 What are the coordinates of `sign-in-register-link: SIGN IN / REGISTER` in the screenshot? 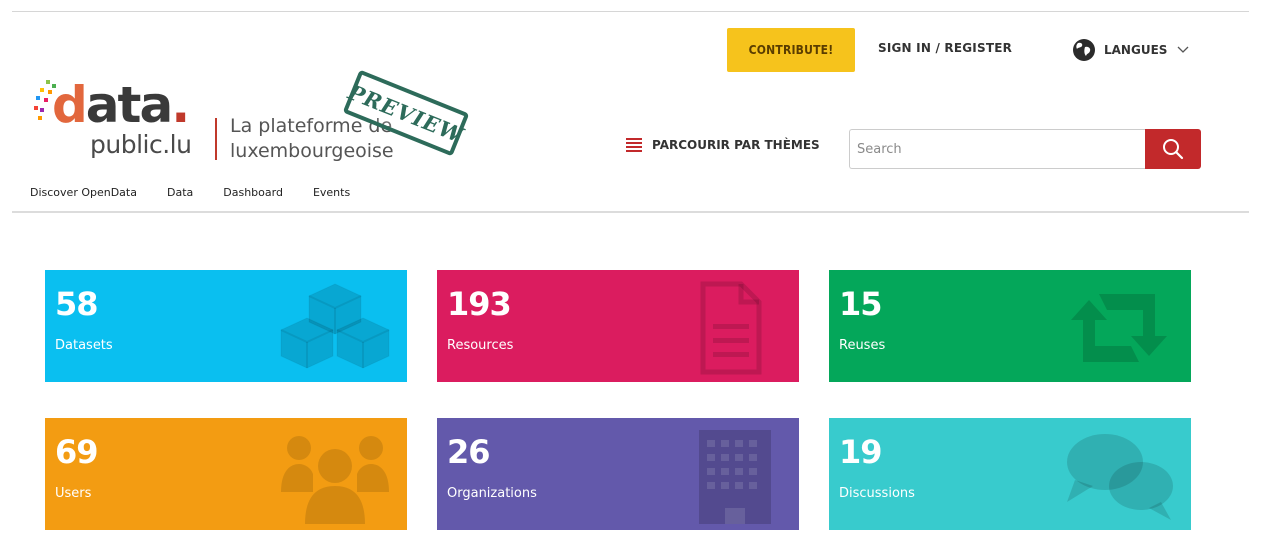 It's located at (945, 48).